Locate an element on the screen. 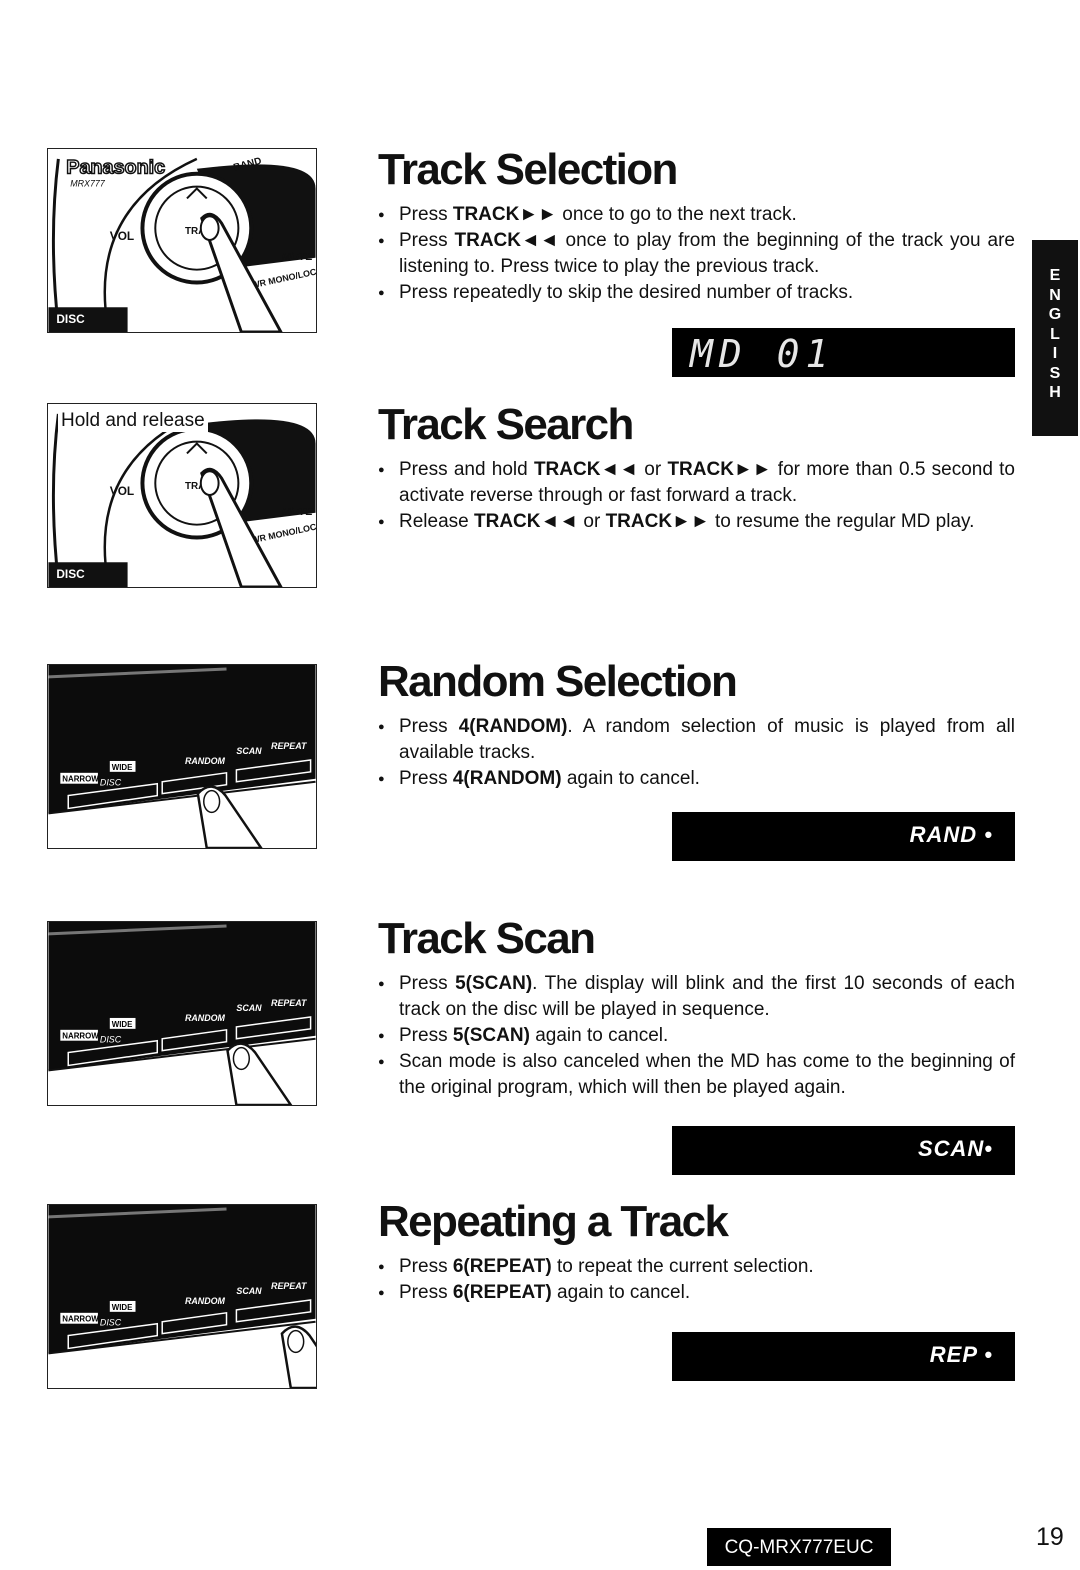  side-tab-letter: I is located at coordinates (1055, 353).